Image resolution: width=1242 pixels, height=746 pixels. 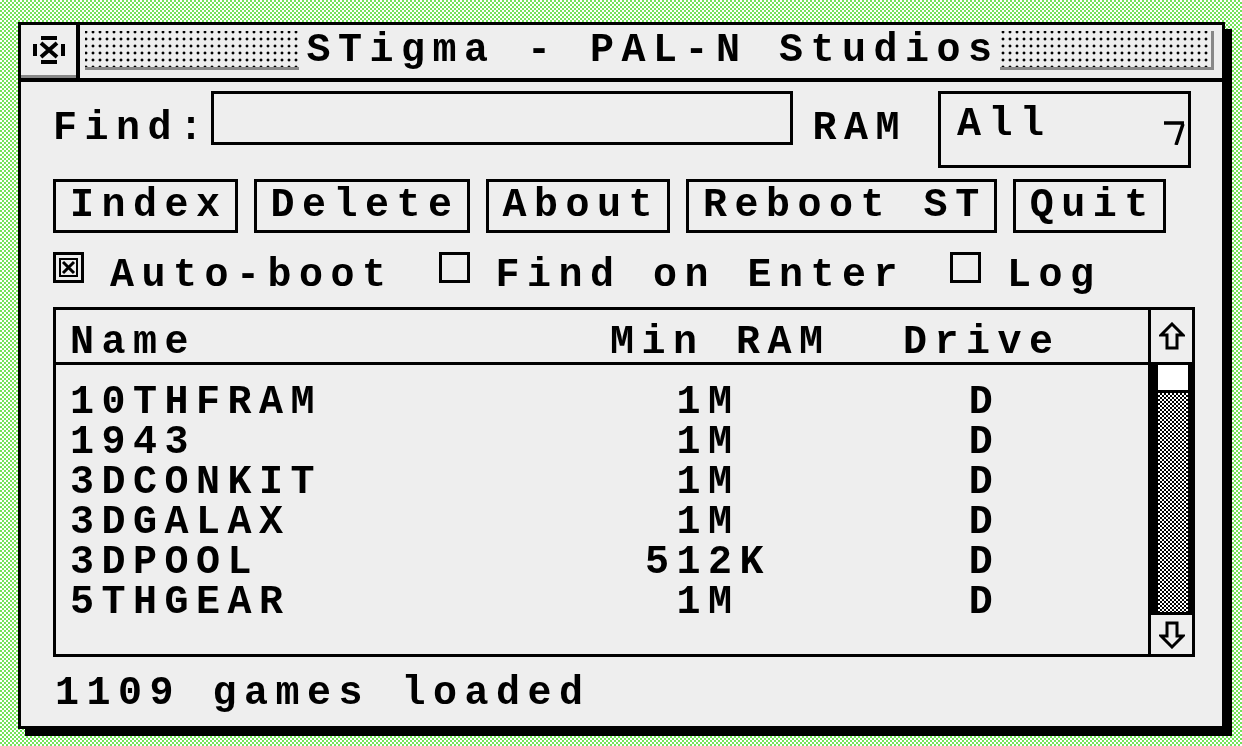 What do you see at coordinates (1171, 336) in the screenshot?
I see `up-arrow-icon` at bounding box center [1171, 336].